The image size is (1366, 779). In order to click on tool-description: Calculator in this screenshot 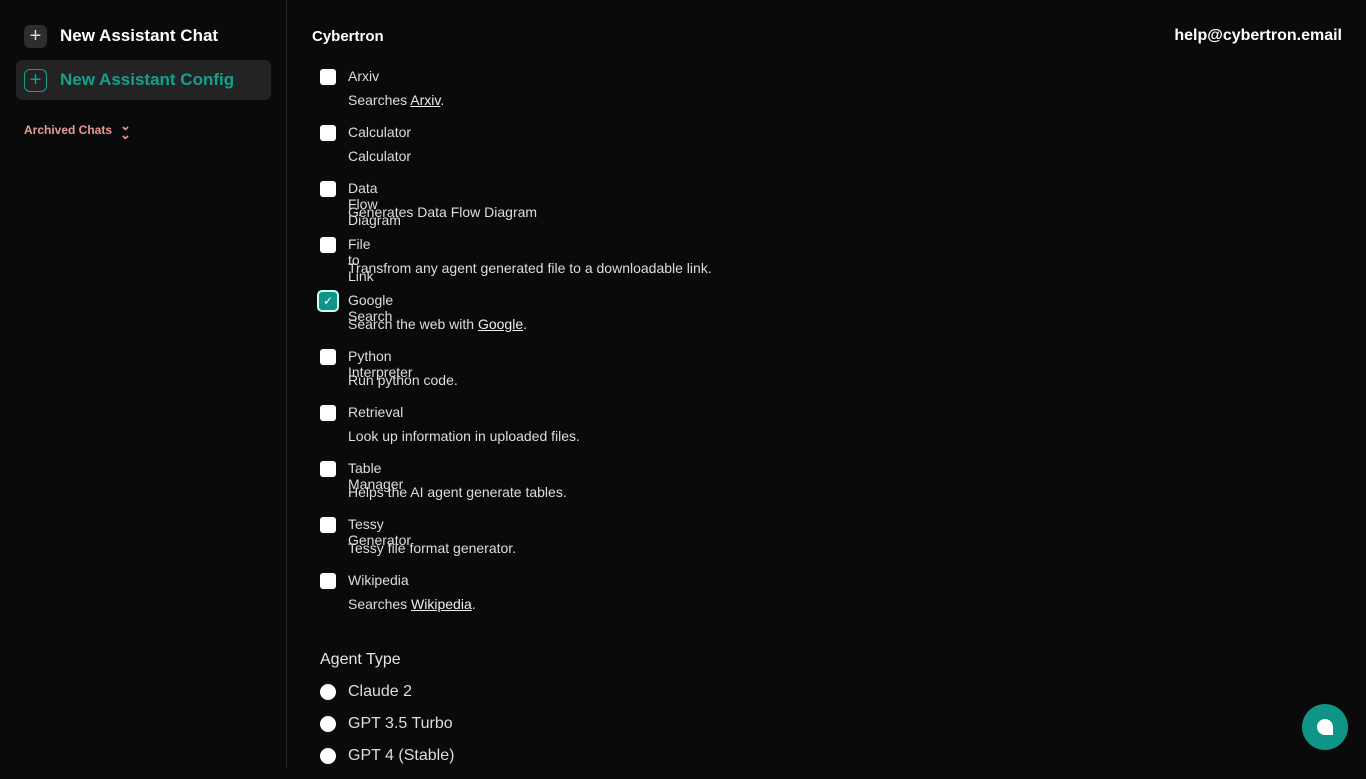, I will do `click(379, 156)`.